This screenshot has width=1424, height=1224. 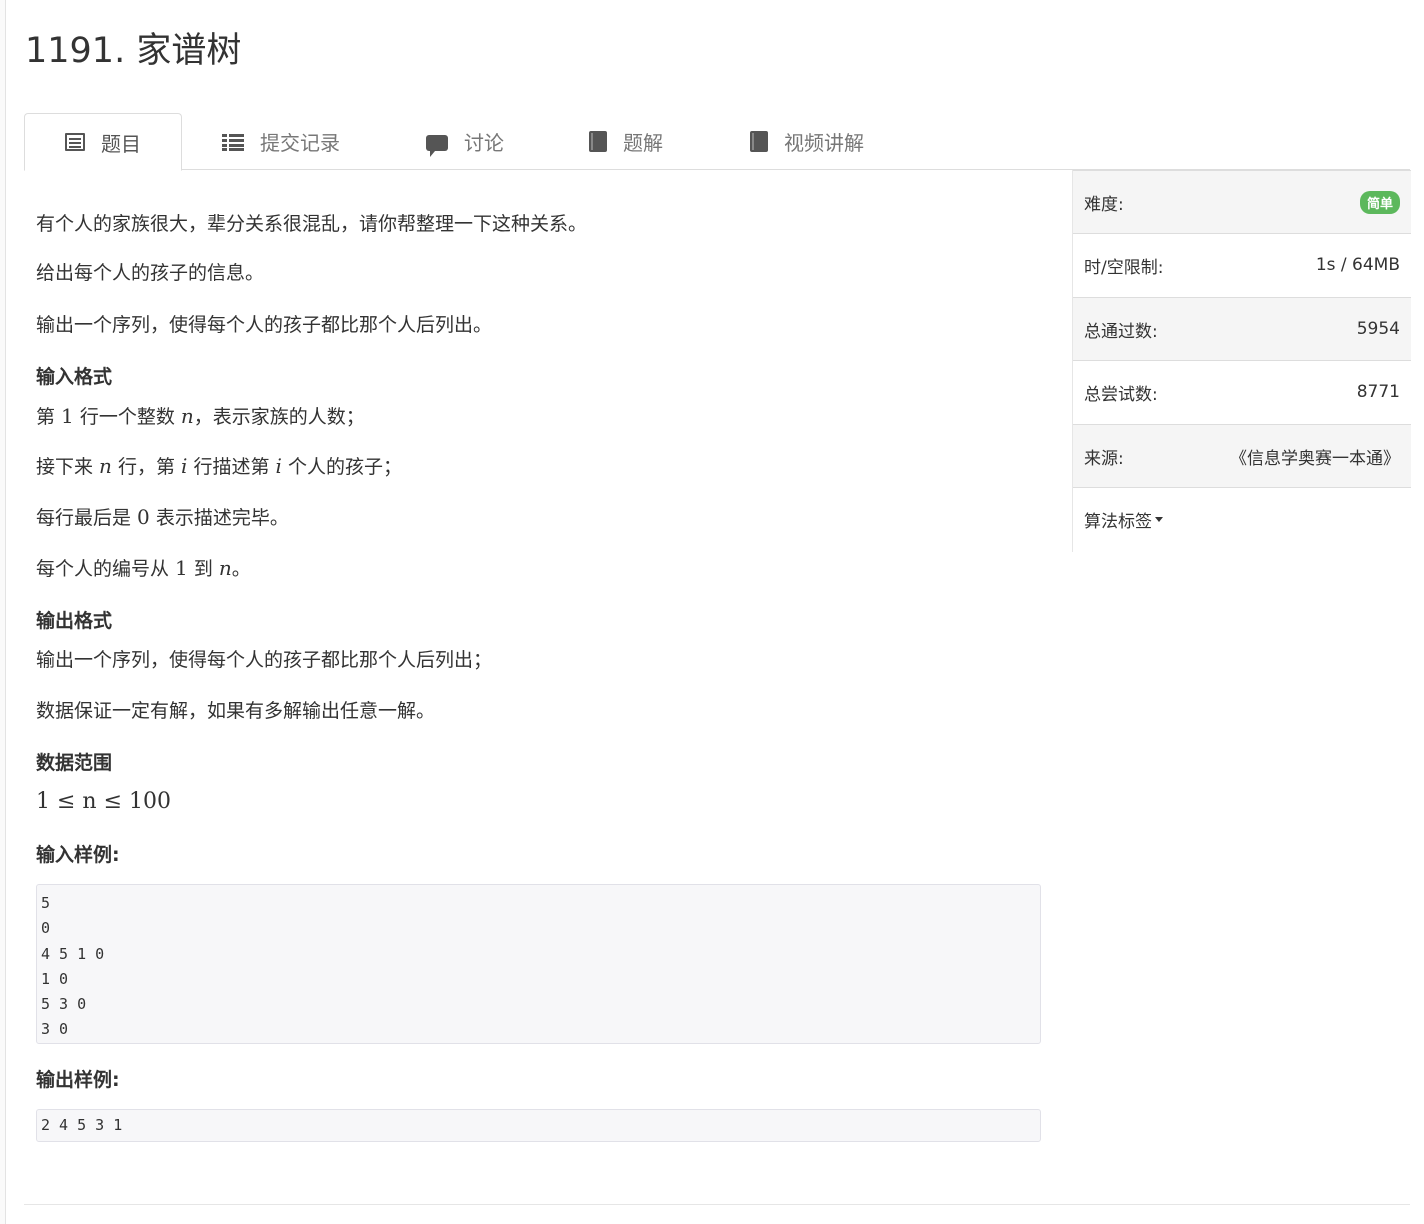 I want to click on tab-video: 视频讲解, so click(x=807, y=141).